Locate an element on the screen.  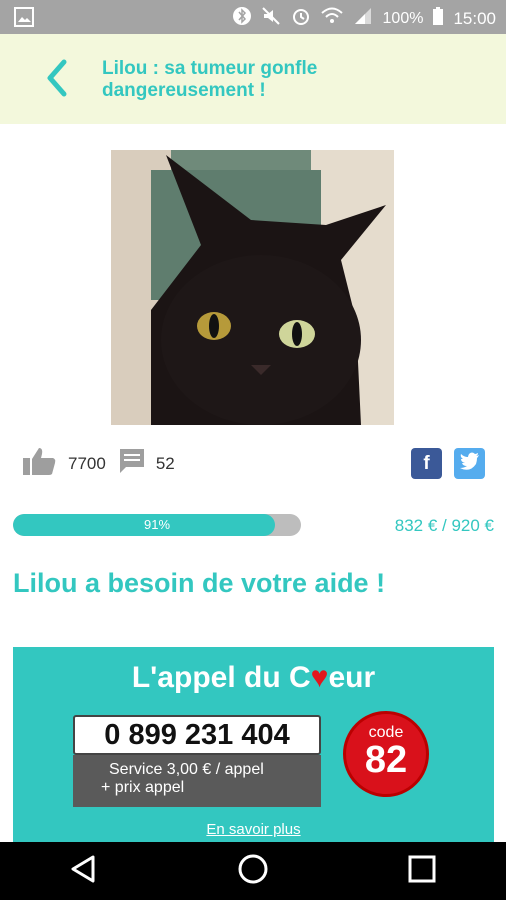
signal-icon is located at coordinates (363, 18).